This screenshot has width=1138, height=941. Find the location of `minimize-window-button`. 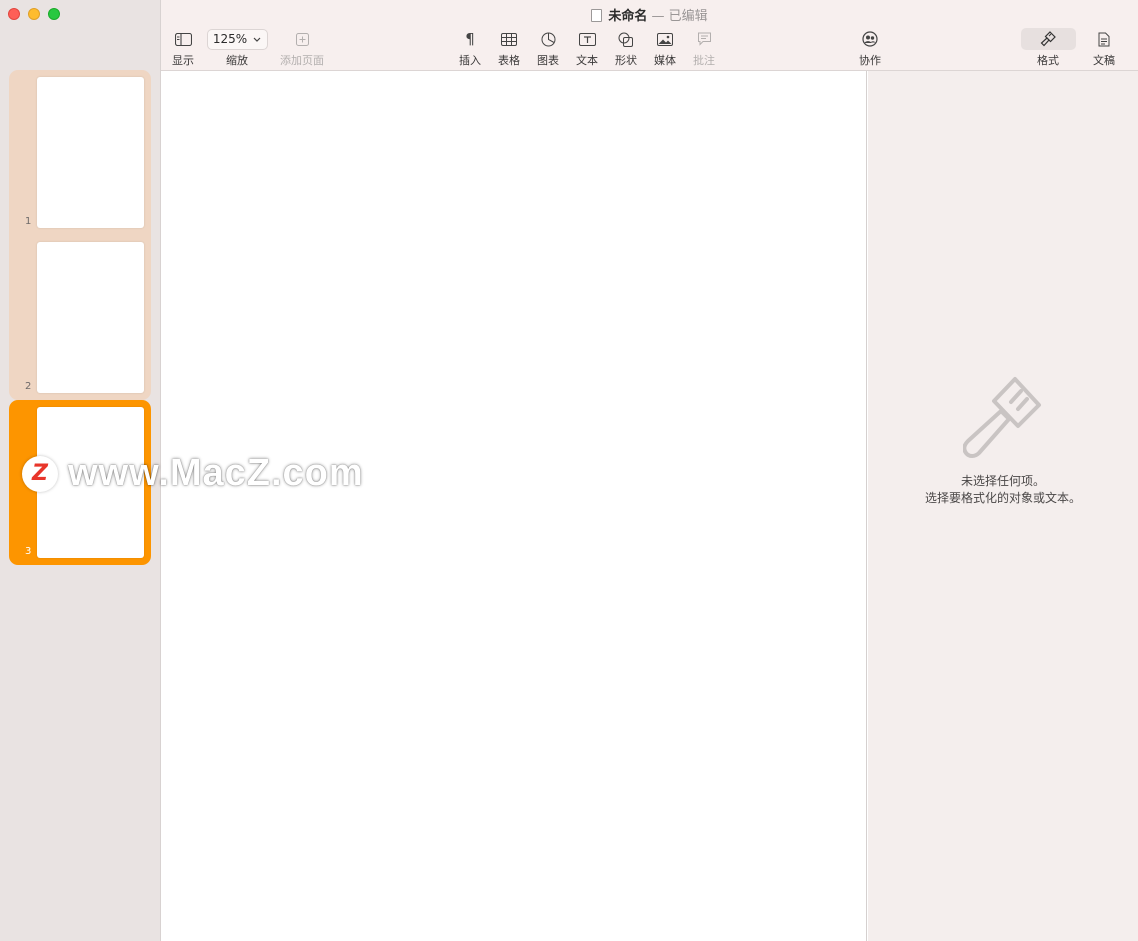

minimize-window-button is located at coordinates (34, 14).